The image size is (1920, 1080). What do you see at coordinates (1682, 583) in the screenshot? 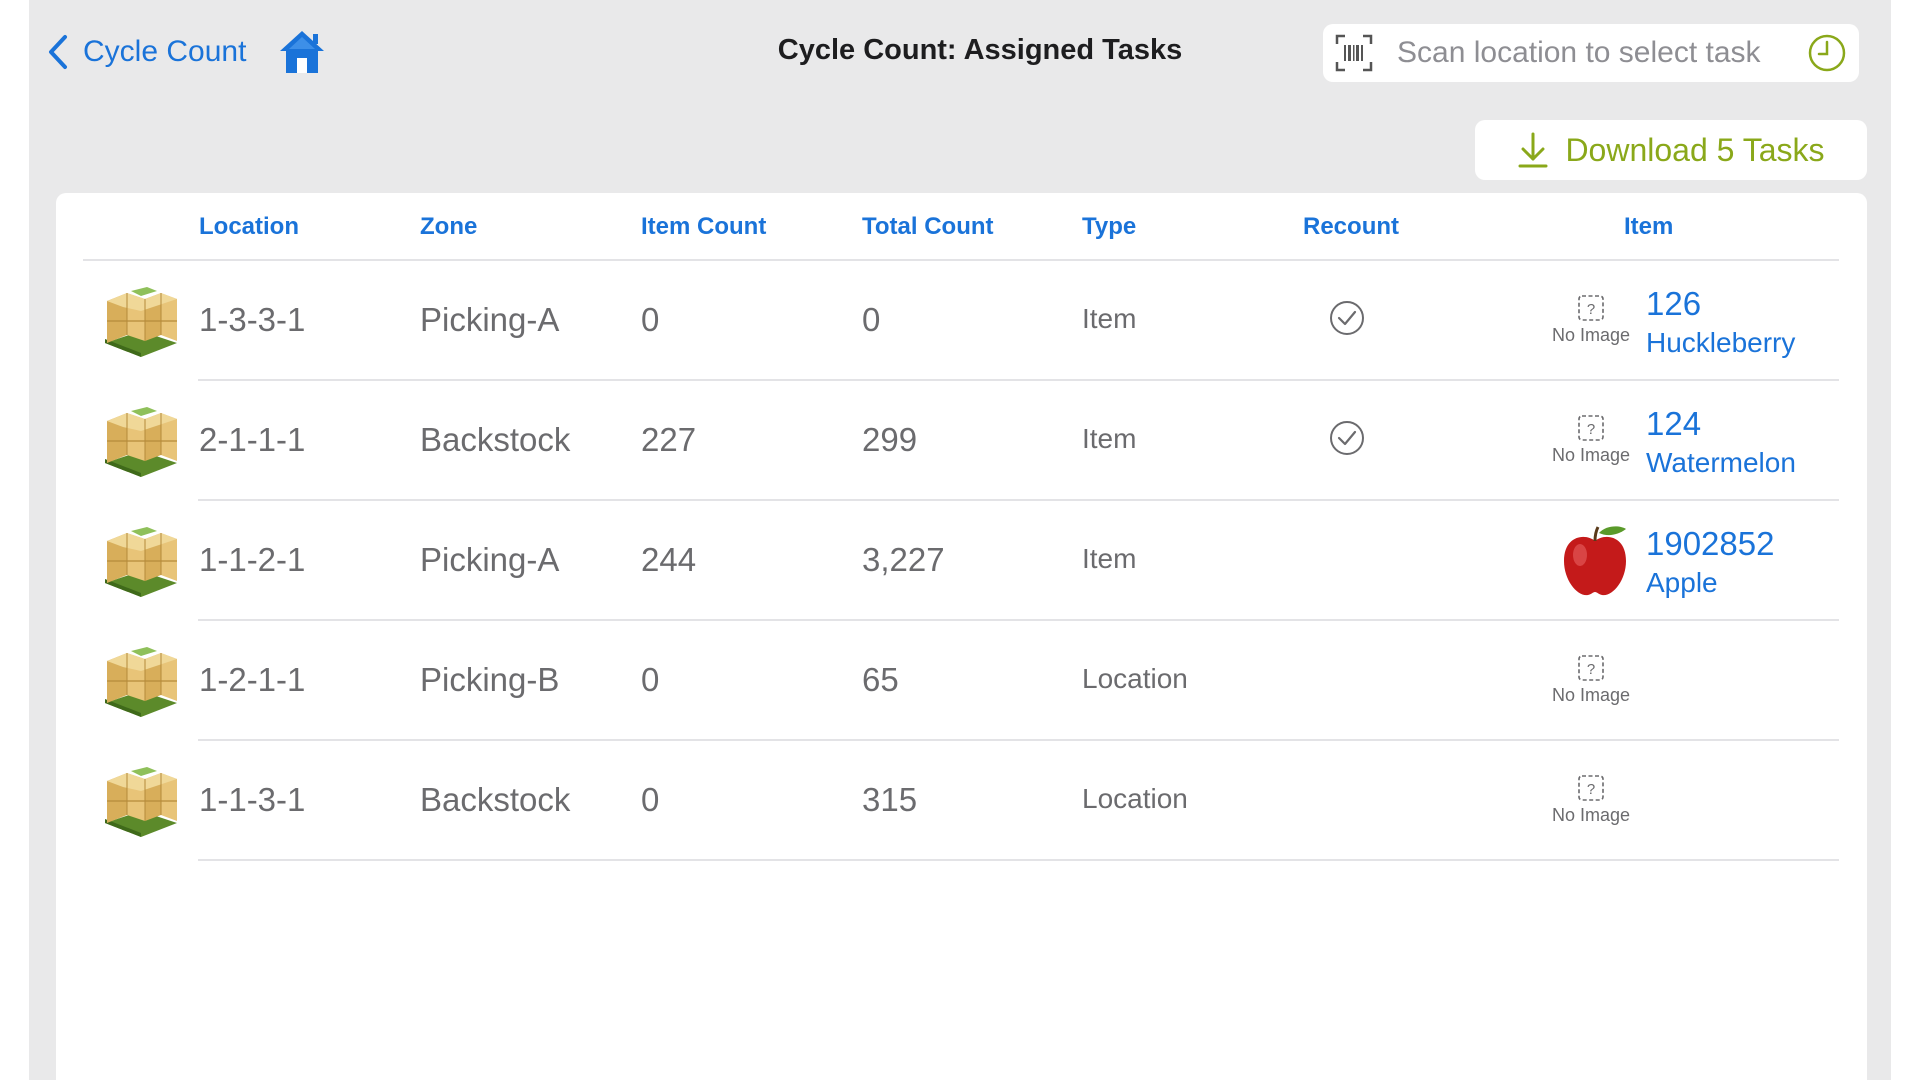
I see `item-name-link: Apple` at bounding box center [1682, 583].